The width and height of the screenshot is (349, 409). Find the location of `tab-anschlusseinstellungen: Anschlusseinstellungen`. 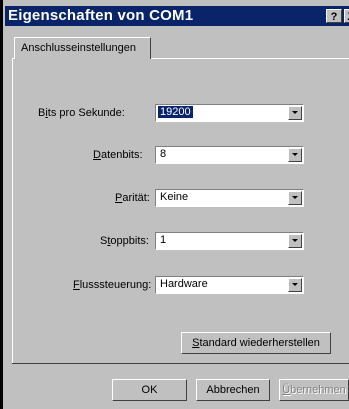

tab-anschlusseinstellungen: Anschlusseinstellungen is located at coordinates (82, 48).